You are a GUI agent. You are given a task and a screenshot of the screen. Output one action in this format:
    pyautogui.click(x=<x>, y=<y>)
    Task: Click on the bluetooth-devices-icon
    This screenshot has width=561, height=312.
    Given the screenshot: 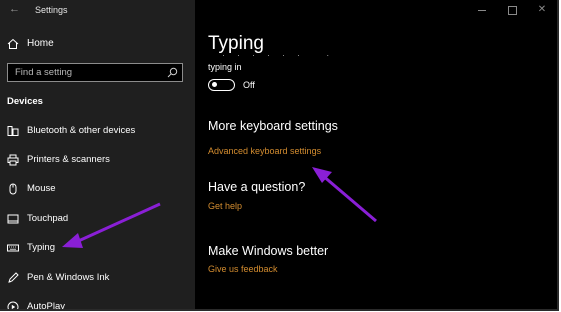 What is the action you would take?
    pyautogui.click(x=13, y=131)
    